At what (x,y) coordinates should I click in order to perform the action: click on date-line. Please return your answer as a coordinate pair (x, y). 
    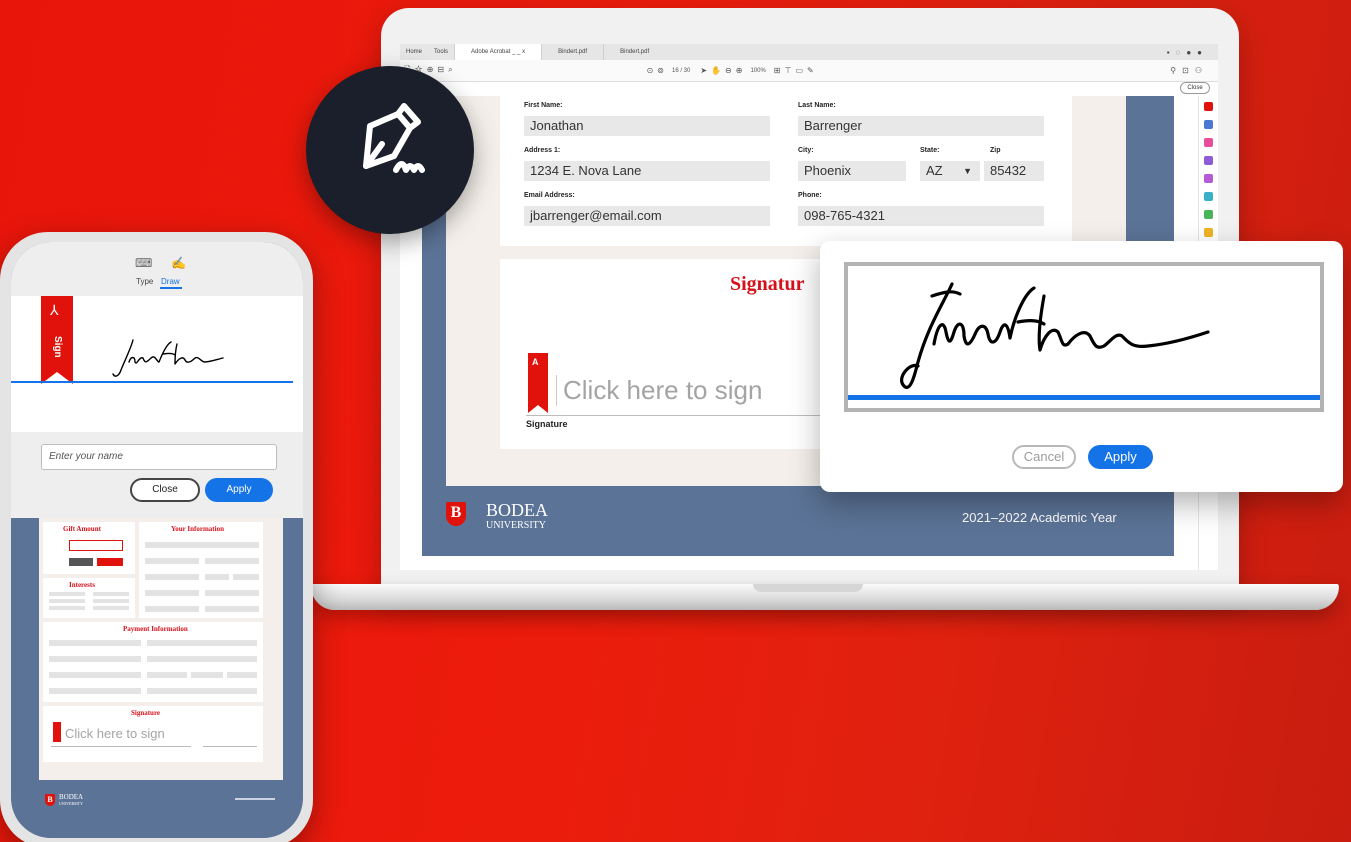
    Looking at the image, I should click on (230, 746).